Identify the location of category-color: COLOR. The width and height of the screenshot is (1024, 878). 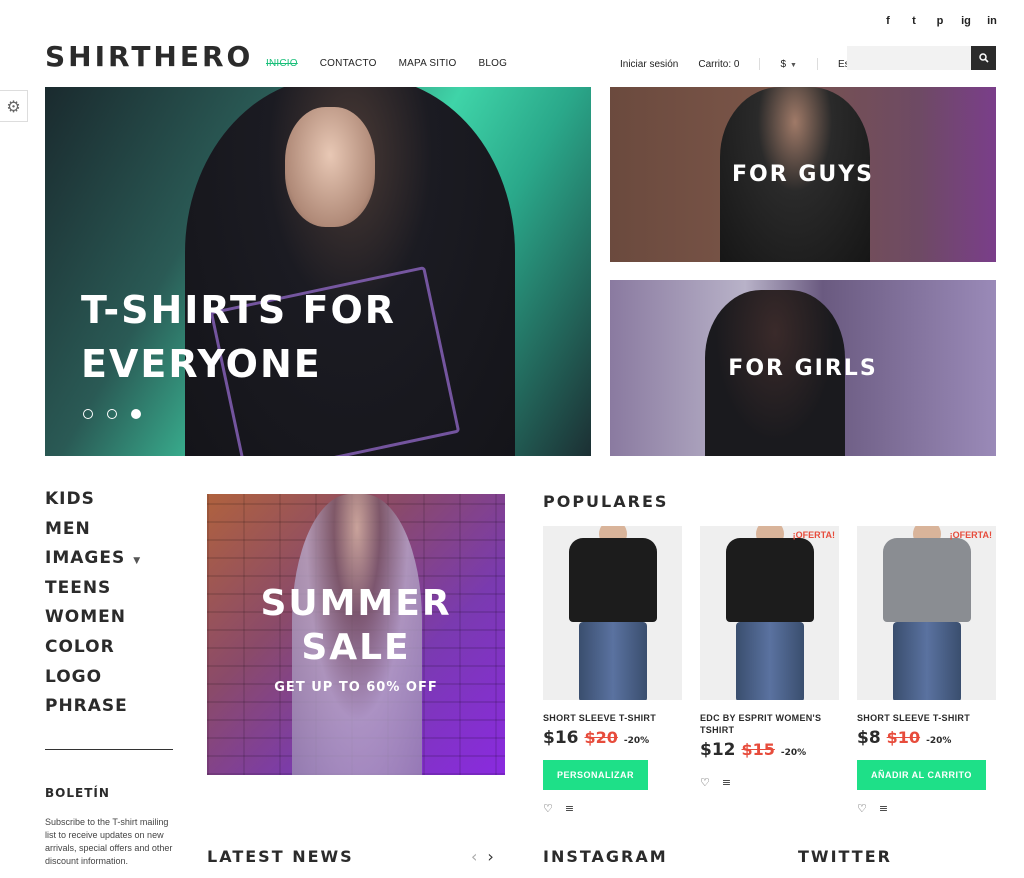
(93, 651).